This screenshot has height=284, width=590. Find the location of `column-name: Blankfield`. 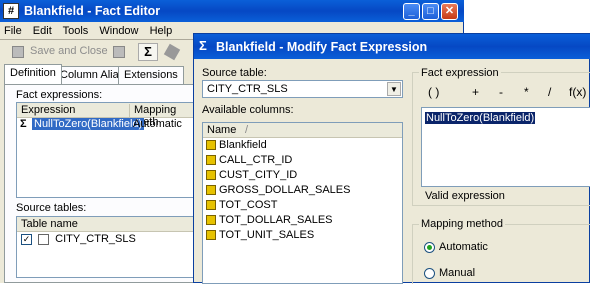

column-name: Blankfield is located at coordinates (243, 145).